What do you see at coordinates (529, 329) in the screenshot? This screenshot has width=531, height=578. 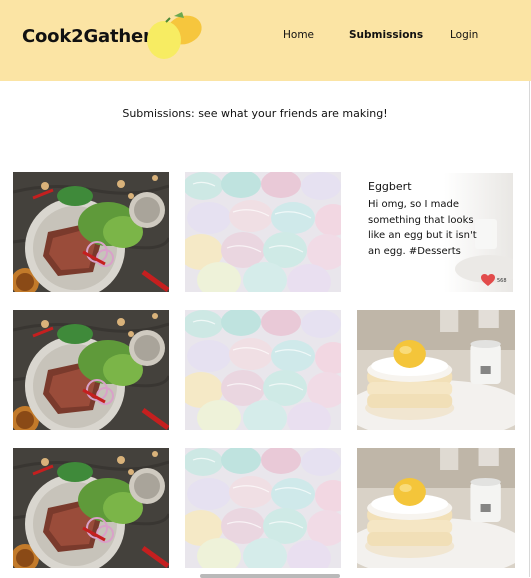 I see `page-edge-divider` at bounding box center [529, 329].